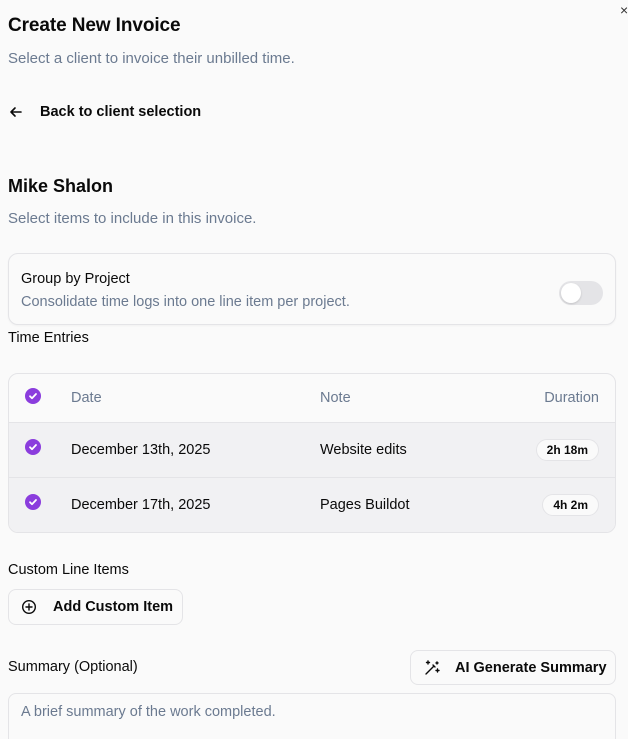 This screenshot has width=628, height=739. What do you see at coordinates (312, 450) in the screenshot?
I see `table-row: December 13th, 2025 Website edits 2h 18m` at bounding box center [312, 450].